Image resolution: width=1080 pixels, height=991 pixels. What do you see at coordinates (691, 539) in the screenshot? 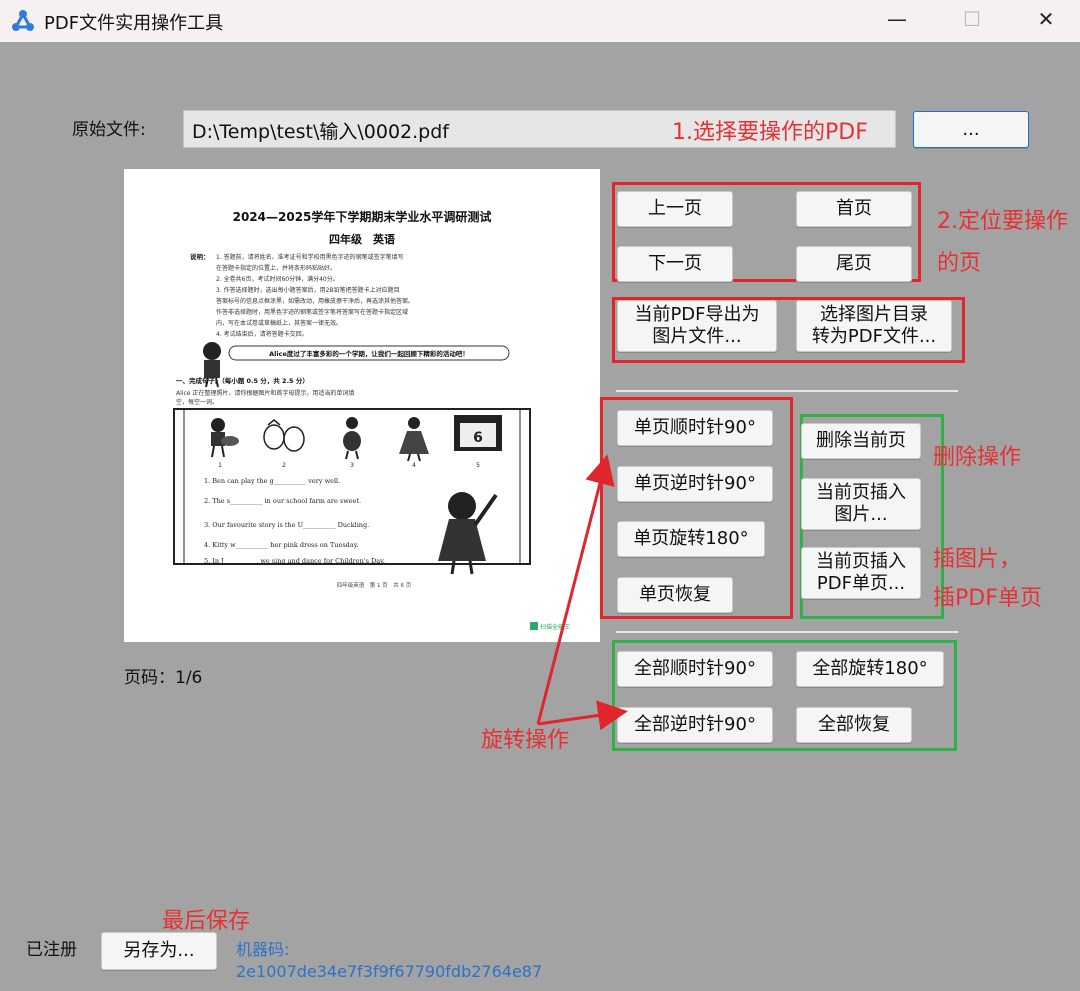
I see `single-rotate-180-button: 单页旋转180°` at bounding box center [691, 539].